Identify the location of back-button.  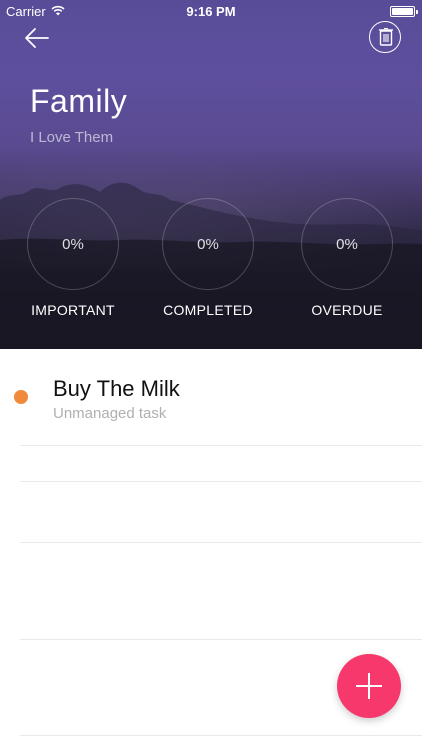
(37, 38).